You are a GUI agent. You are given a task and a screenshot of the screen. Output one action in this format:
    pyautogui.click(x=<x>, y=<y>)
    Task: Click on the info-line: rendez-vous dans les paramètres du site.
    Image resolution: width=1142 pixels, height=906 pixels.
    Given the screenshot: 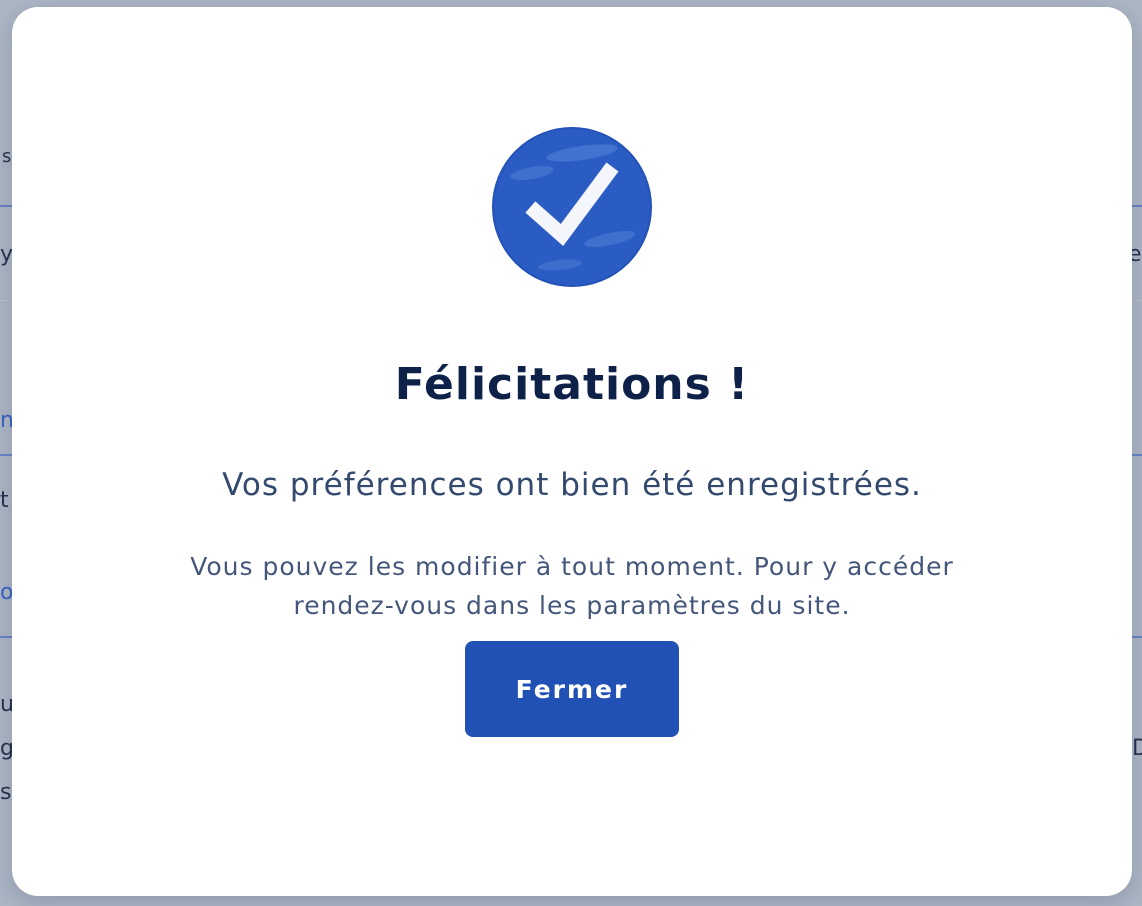 What is the action you would take?
    pyautogui.click(x=572, y=605)
    